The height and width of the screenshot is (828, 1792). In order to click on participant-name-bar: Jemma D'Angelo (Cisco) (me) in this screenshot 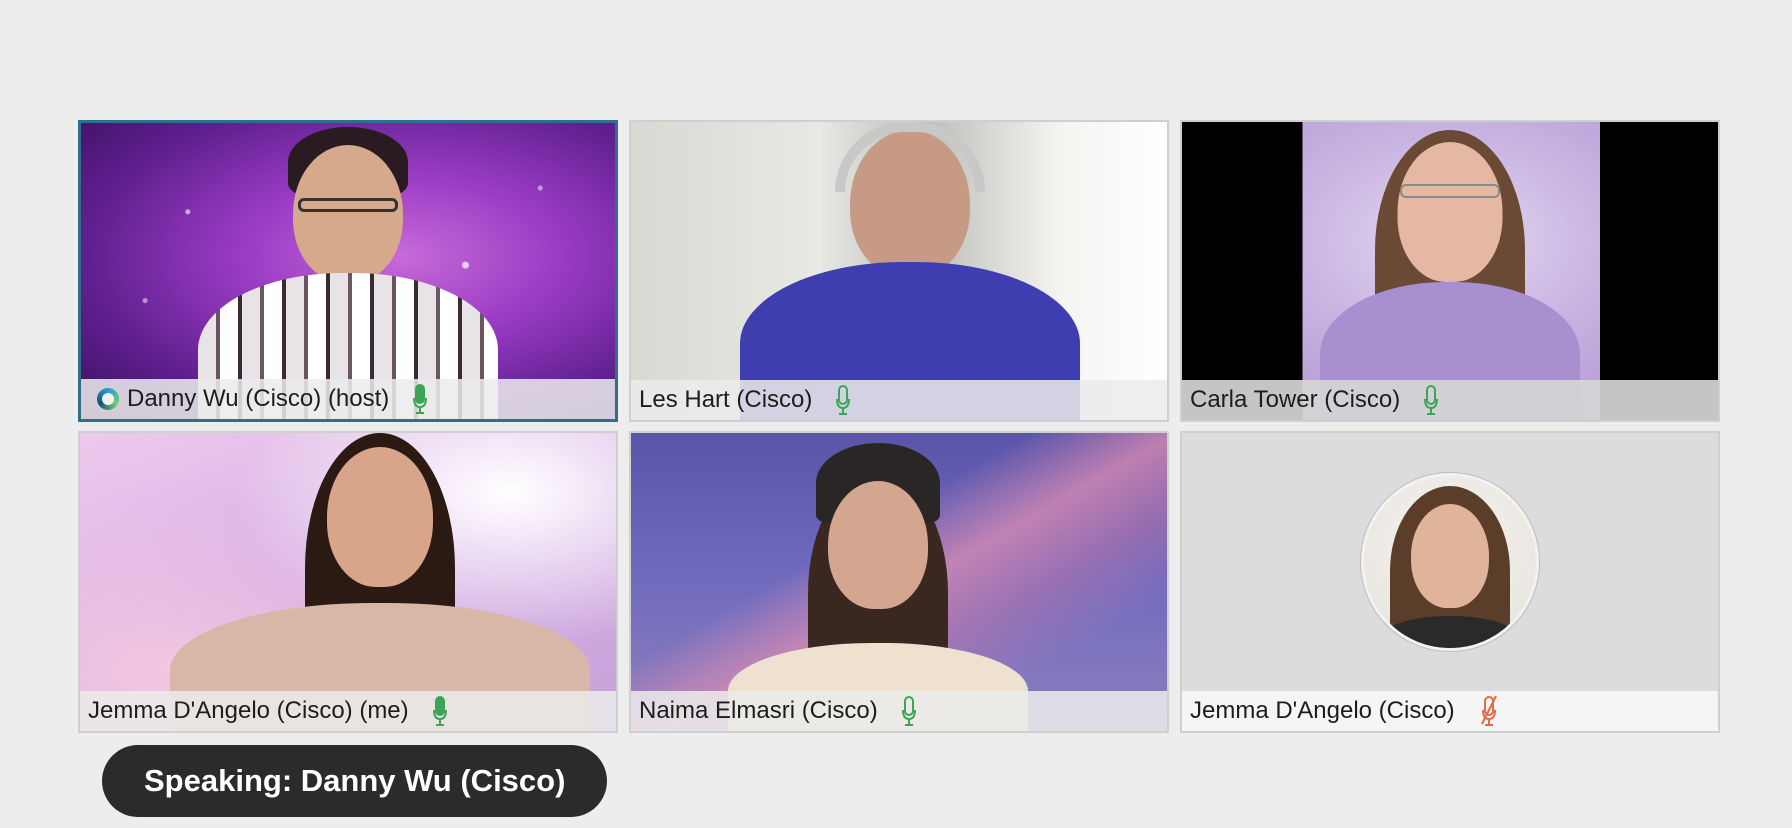, I will do `click(348, 711)`.